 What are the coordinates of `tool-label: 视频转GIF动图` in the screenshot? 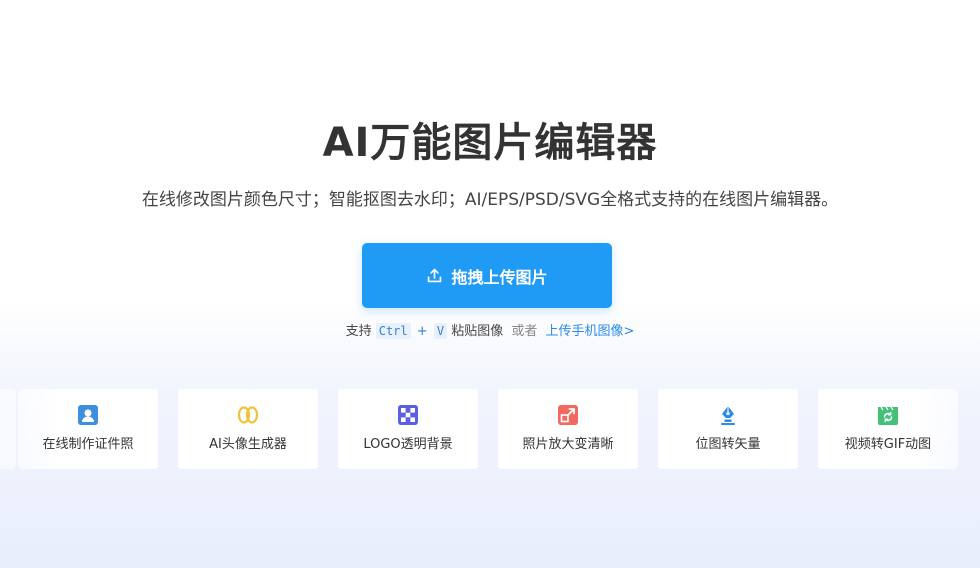 It's located at (888, 444).